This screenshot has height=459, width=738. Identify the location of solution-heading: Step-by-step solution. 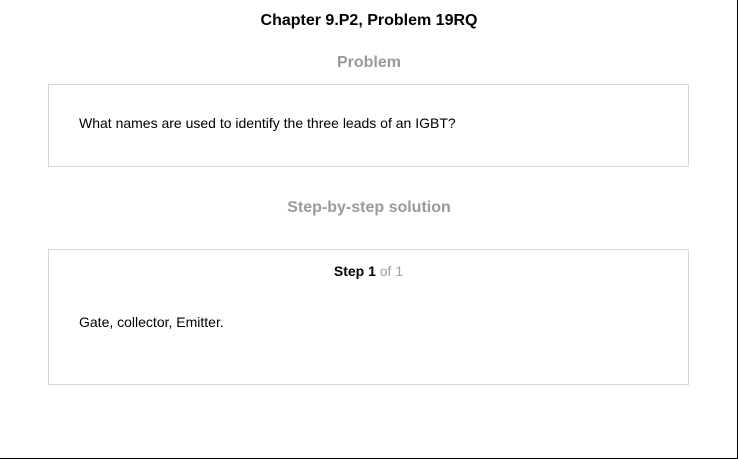
(369, 207).